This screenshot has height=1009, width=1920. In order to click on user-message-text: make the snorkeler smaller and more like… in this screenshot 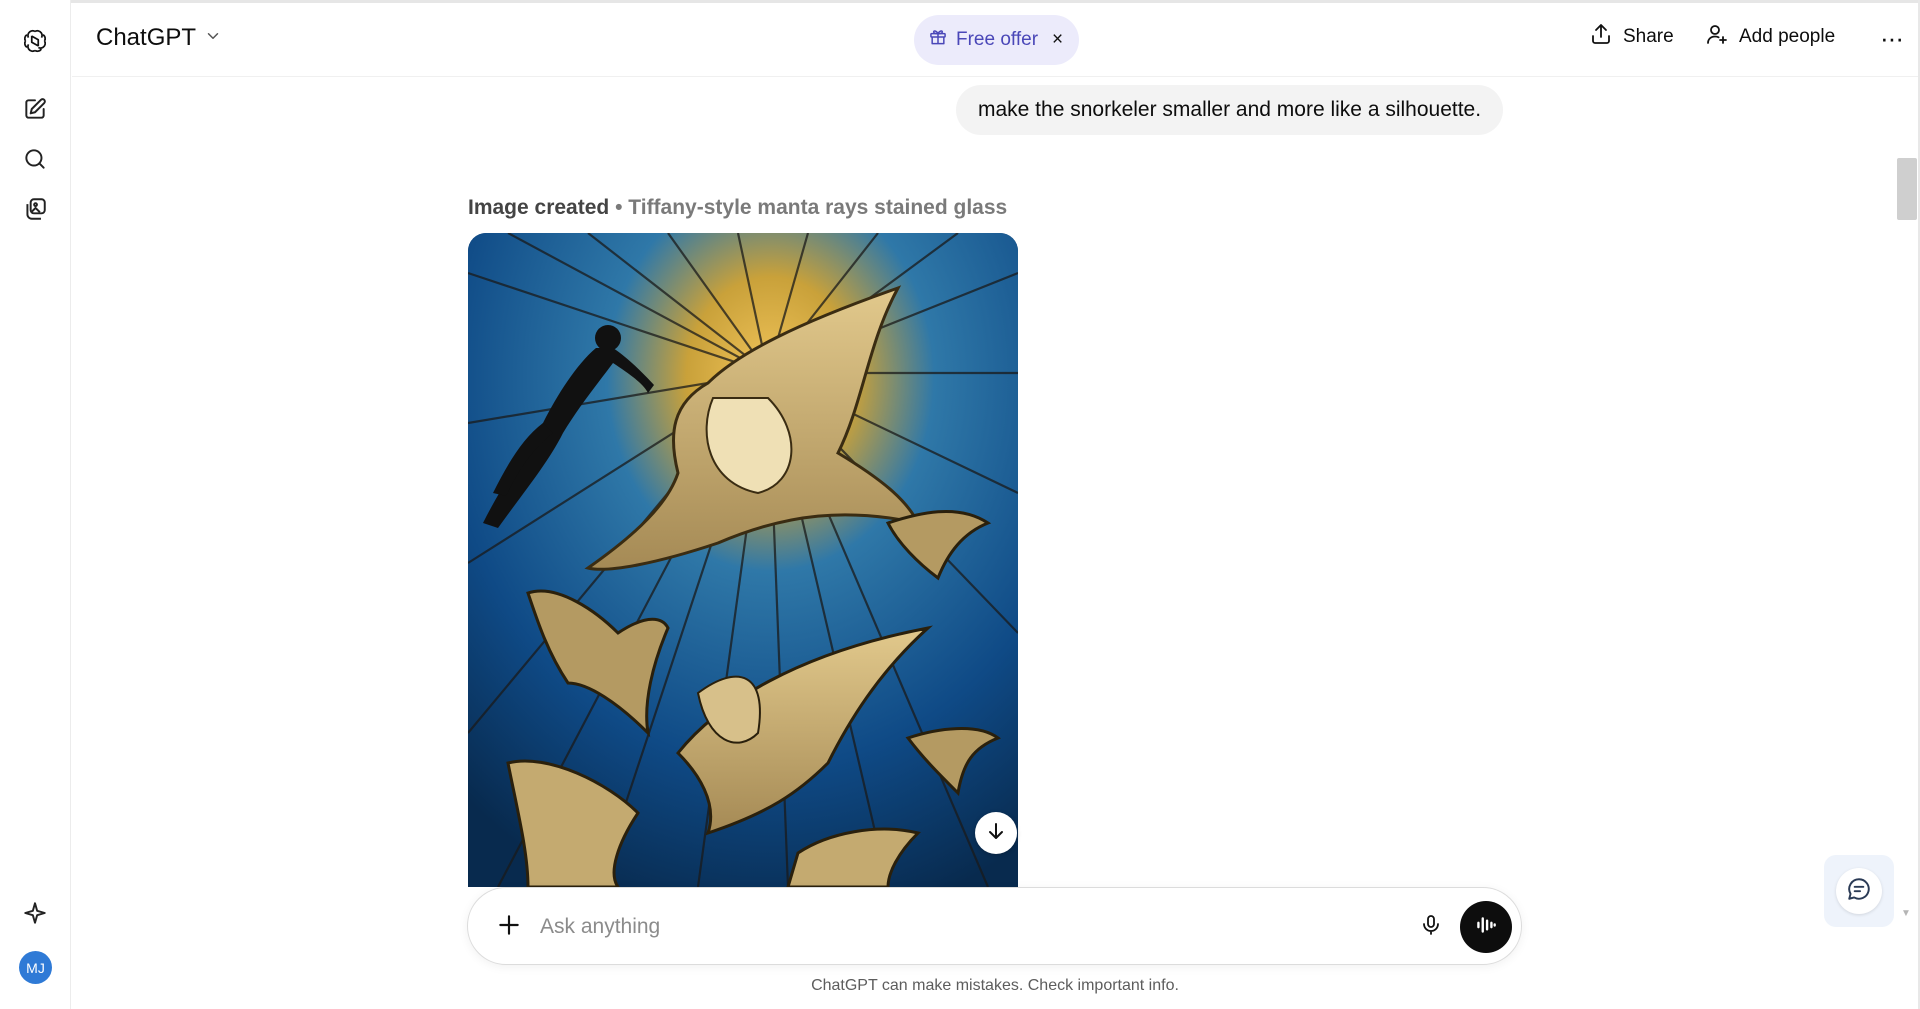, I will do `click(1230, 109)`.